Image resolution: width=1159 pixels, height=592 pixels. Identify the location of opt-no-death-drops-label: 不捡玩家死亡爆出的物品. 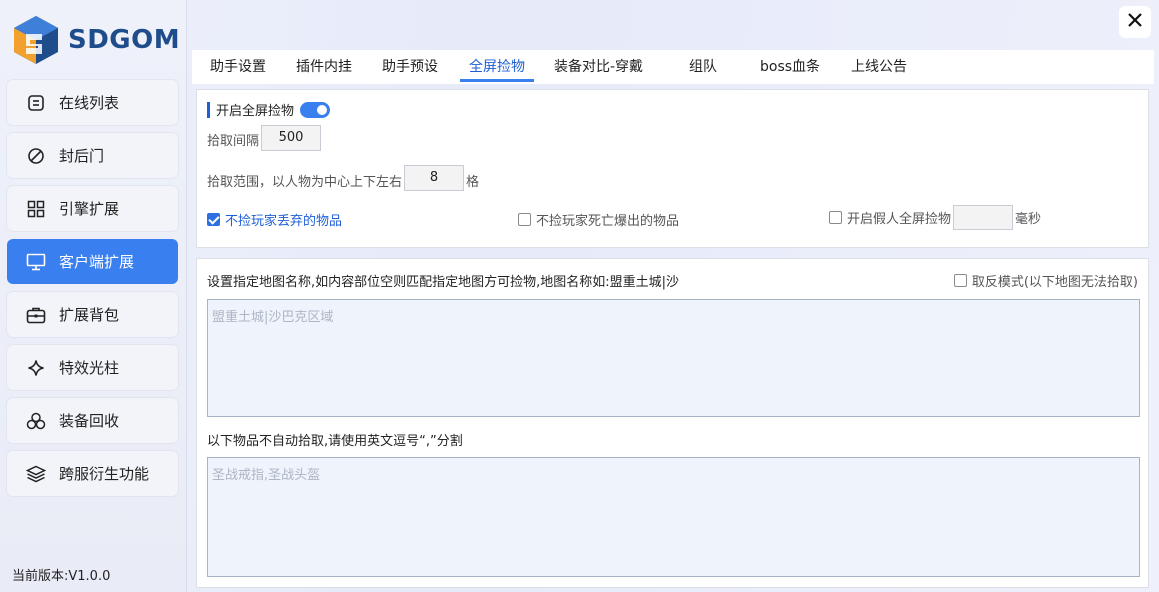
(608, 221).